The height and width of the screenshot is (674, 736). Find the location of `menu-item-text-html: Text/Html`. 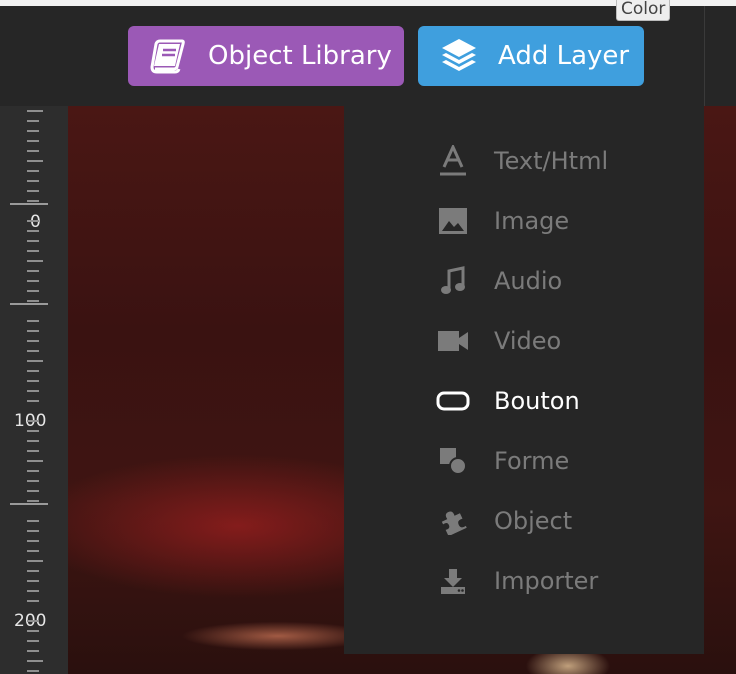

menu-item-text-html: Text/Html is located at coordinates (561, 161).